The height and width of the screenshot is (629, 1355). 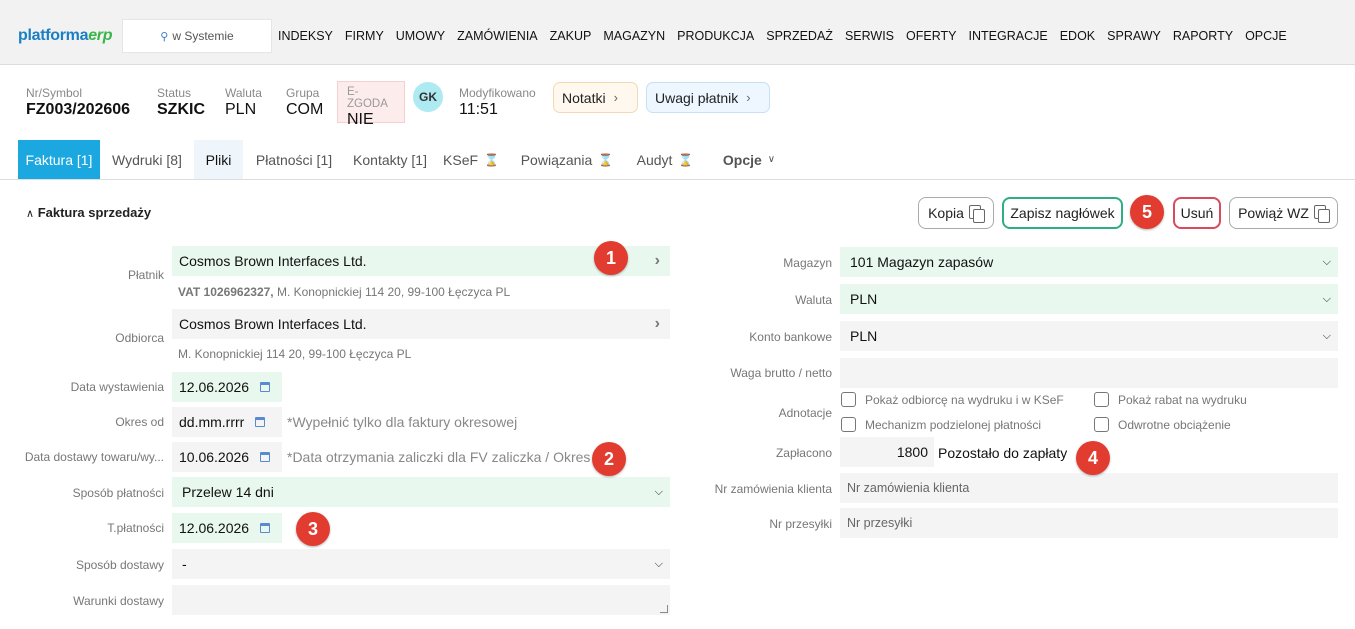 What do you see at coordinates (402, 422) in the screenshot?
I see `period-hint: *Wypełnić tylko dla faktury okresowej` at bounding box center [402, 422].